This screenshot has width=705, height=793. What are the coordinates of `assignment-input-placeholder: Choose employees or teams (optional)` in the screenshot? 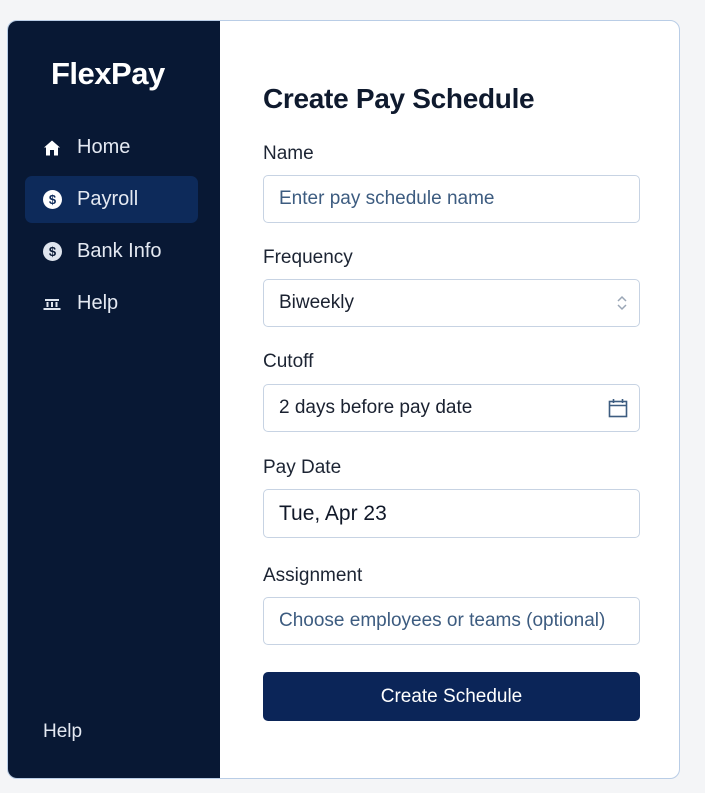 It's located at (442, 620).